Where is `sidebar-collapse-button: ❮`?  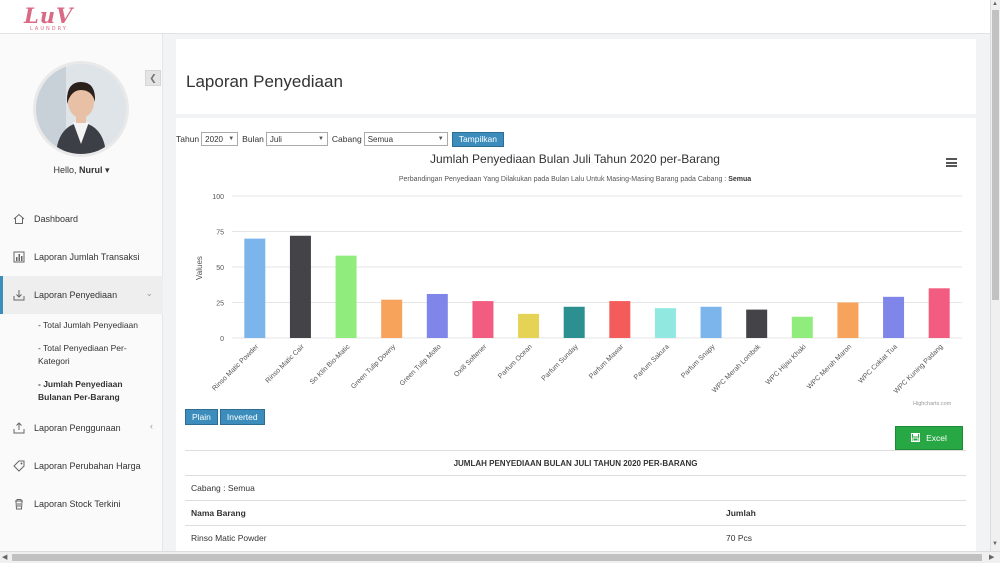
sidebar-collapse-button: ❮ is located at coordinates (153, 78).